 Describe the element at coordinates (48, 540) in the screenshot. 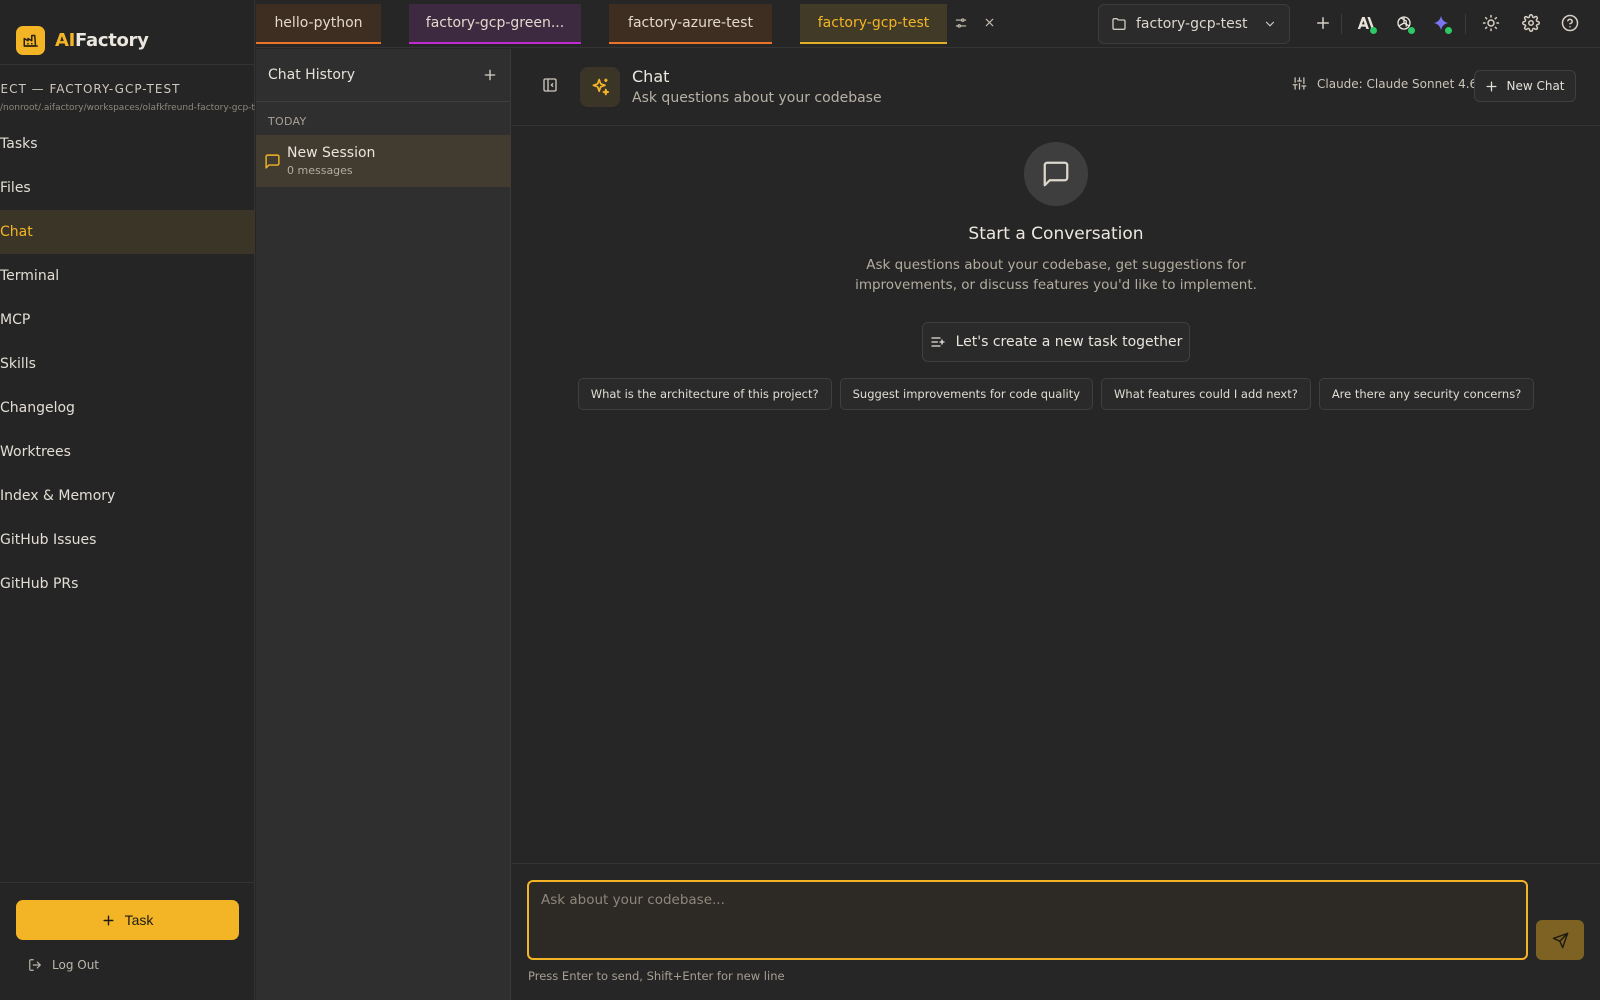

I see `sidebar-item-label: GitHub Issues` at that location.